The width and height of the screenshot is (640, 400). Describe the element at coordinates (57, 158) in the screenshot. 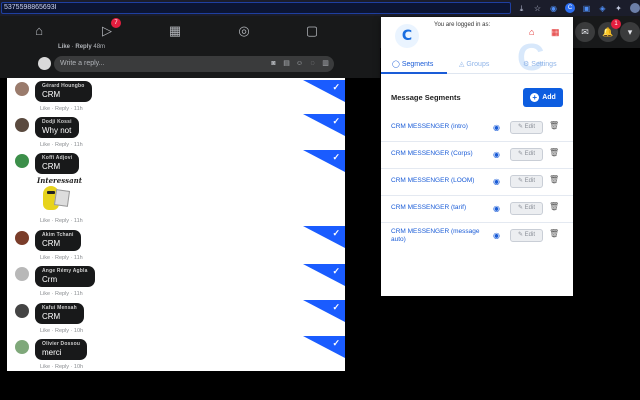

I see `comment-author: Koffi Adjovi` at that location.